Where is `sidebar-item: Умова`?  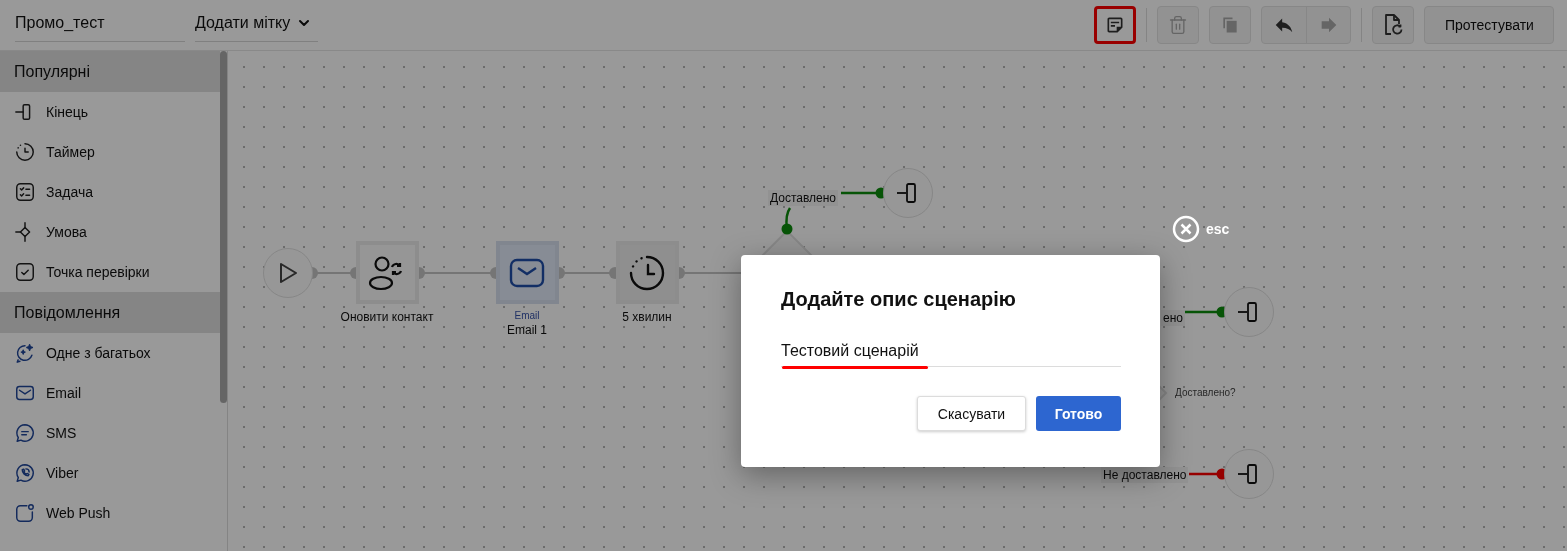
sidebar-item: Умова is located at coordinates (110, 232).